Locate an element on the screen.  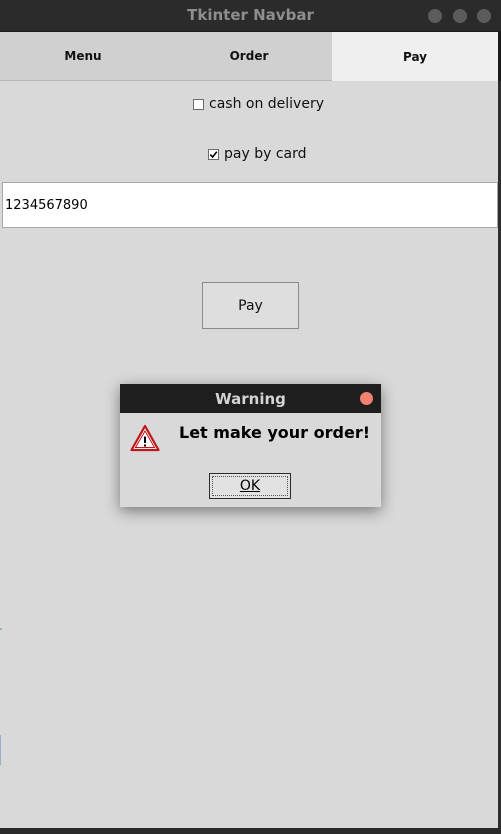
card-number-entry is located at coordinates (250, 205).